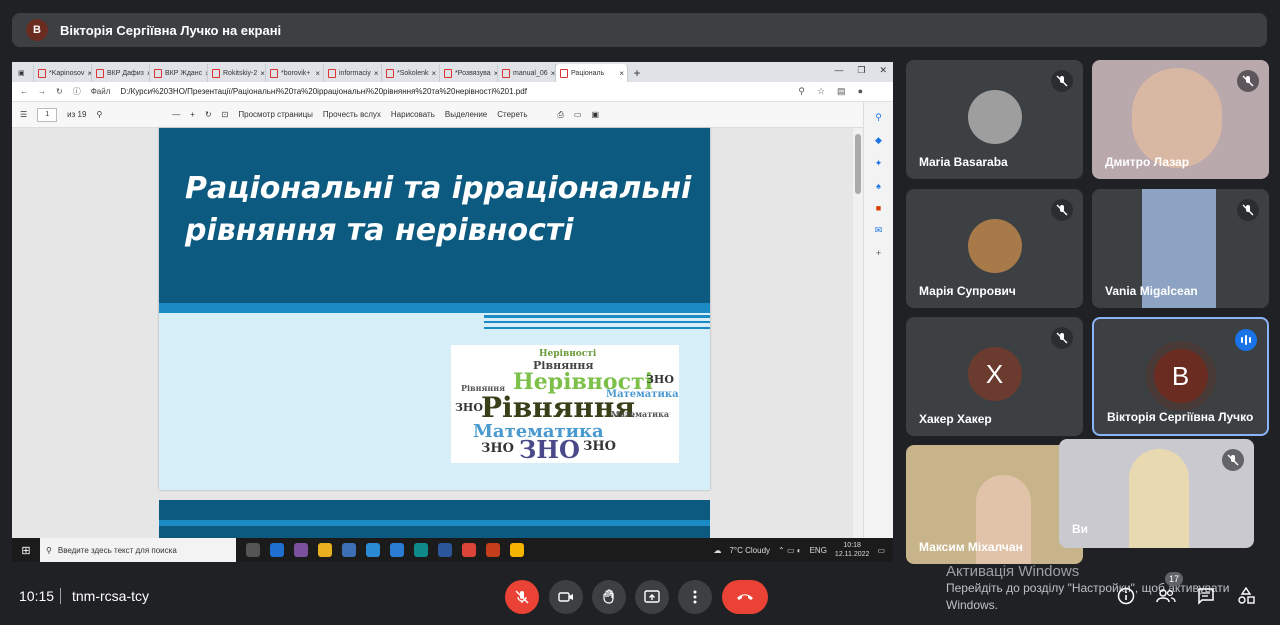 This screenshot has height=625, width=1280. What do you see at coordinates (24, 91) in the screenshot?
I see `back-icon: ←` at bounding box center [24, 91].